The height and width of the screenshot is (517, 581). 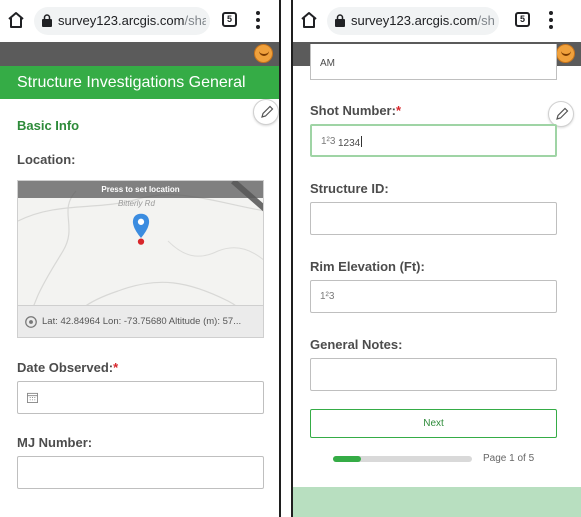 What do you see at coordinates (356, 344) in the screenshot?
I see `general-notes-label: General Notes:` at bounding box center [356, 344].